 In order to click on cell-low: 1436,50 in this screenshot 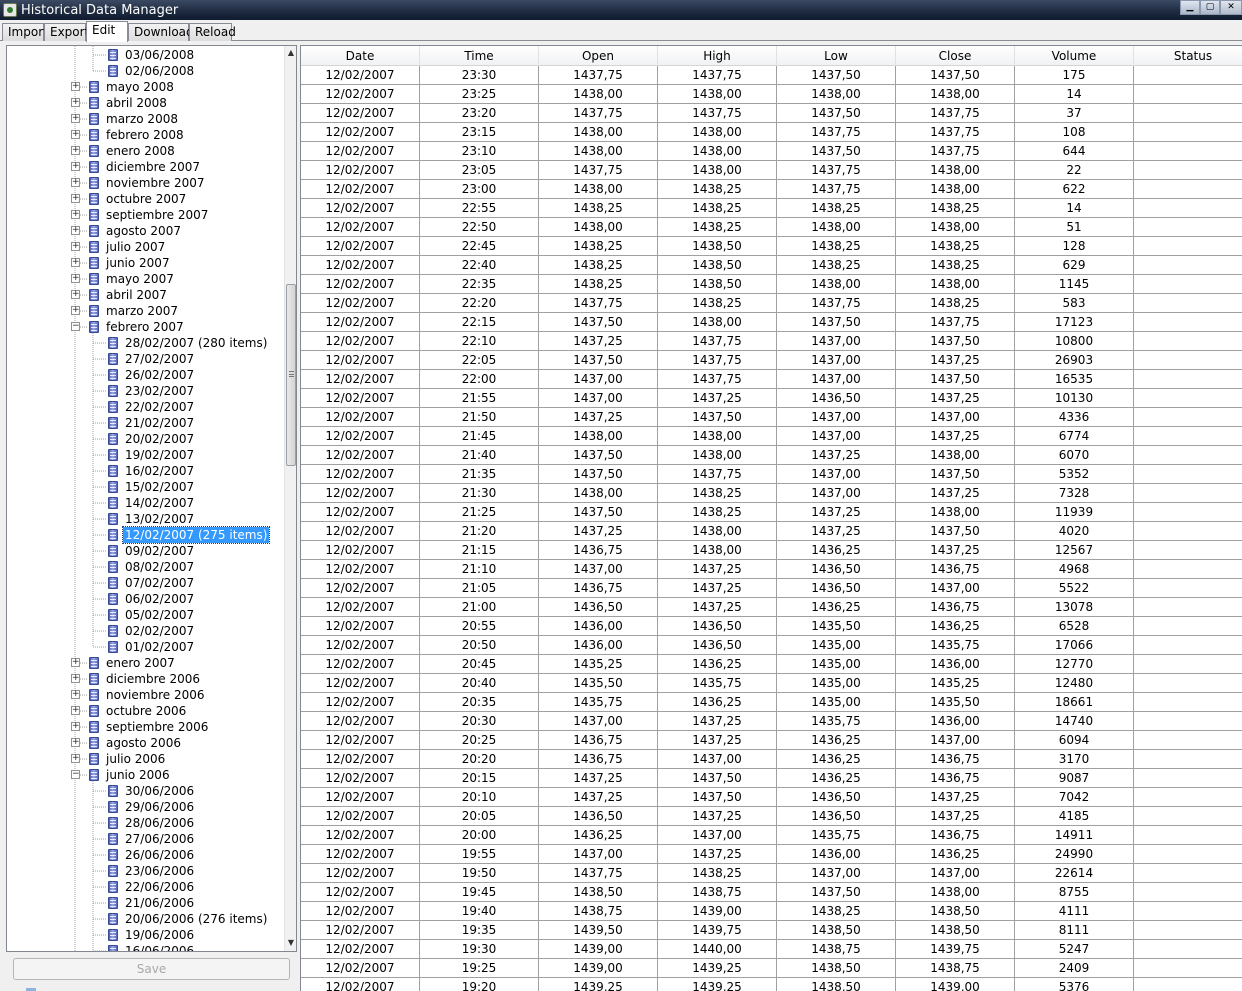, I will do `click(836, 588)`.